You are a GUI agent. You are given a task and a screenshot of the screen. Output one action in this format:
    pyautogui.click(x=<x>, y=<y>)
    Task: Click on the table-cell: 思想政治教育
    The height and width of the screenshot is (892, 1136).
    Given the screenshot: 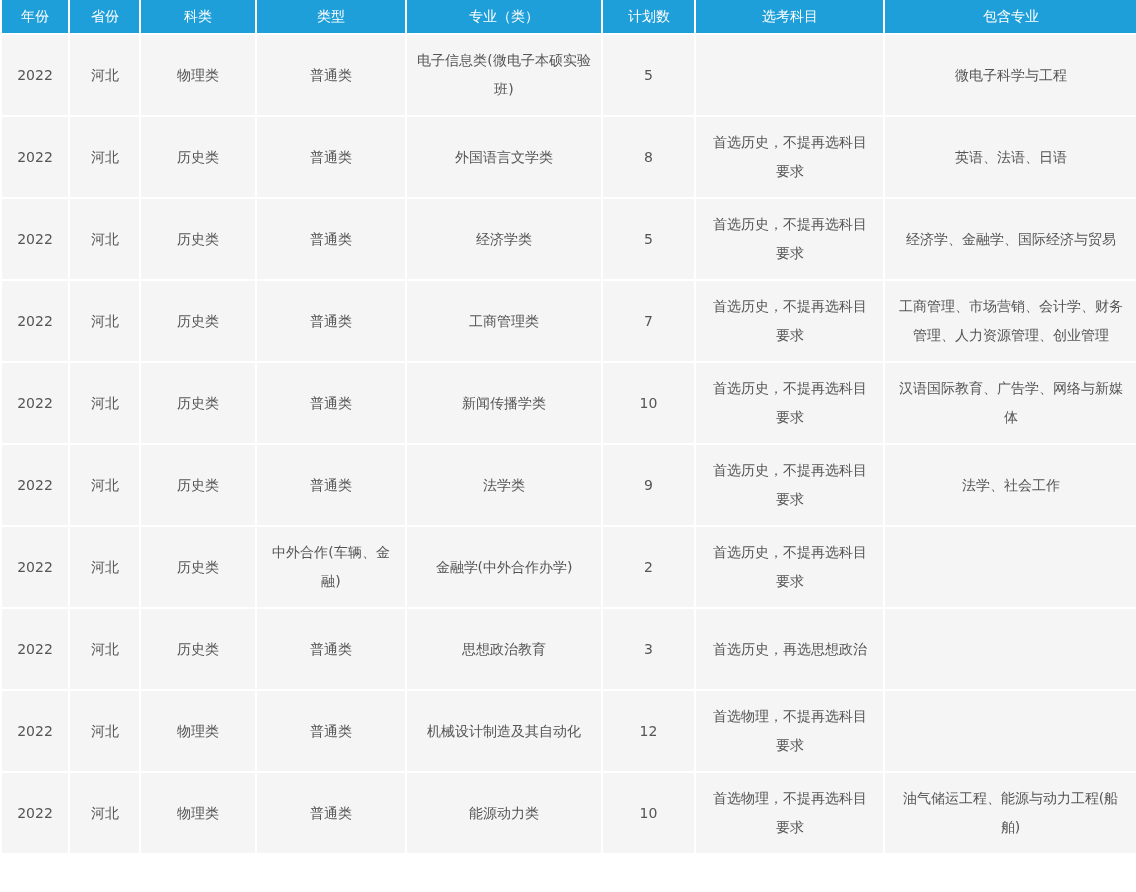 What is the action you would take?
    pyautogui.click(x=504, y=649)
    